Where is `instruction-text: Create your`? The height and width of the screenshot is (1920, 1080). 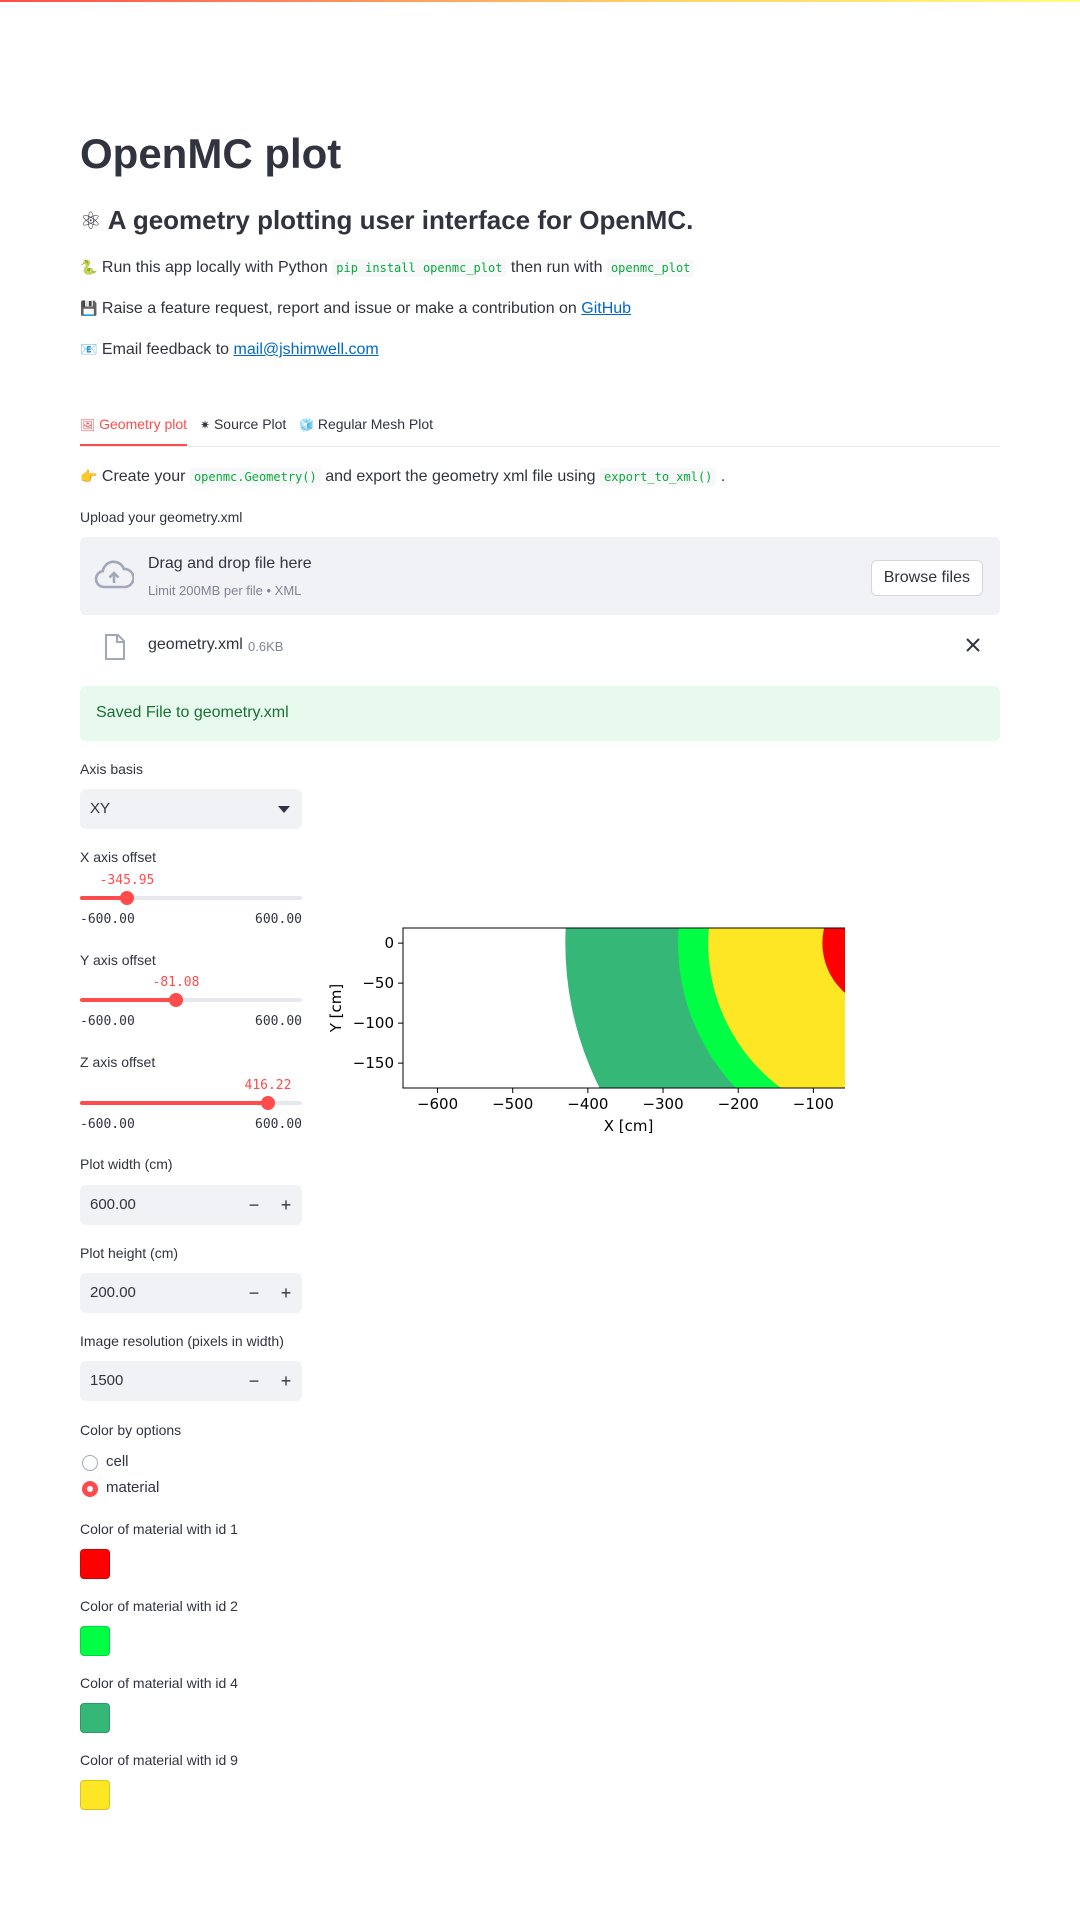 instruction-text: Create your is located at coordinates (143, 476).